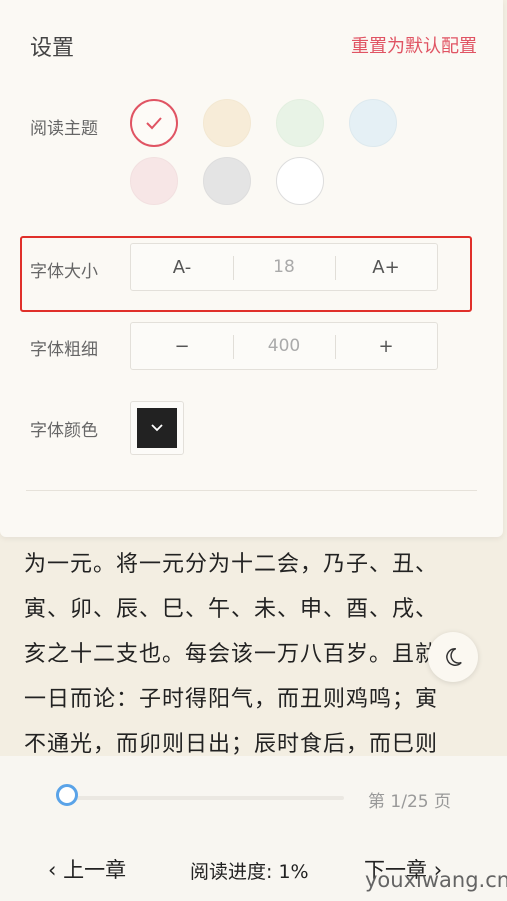  What do you see at coordinates (66, 795) in the screenshot?
I see `progress-slider-knob` at bounding box center [66, 795].